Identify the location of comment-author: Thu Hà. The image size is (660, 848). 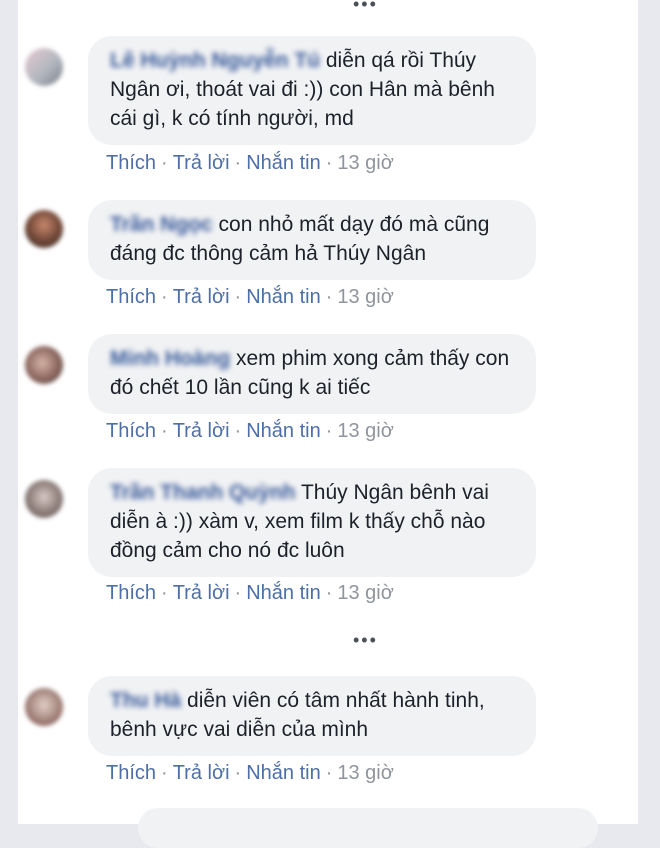
(145, 700).